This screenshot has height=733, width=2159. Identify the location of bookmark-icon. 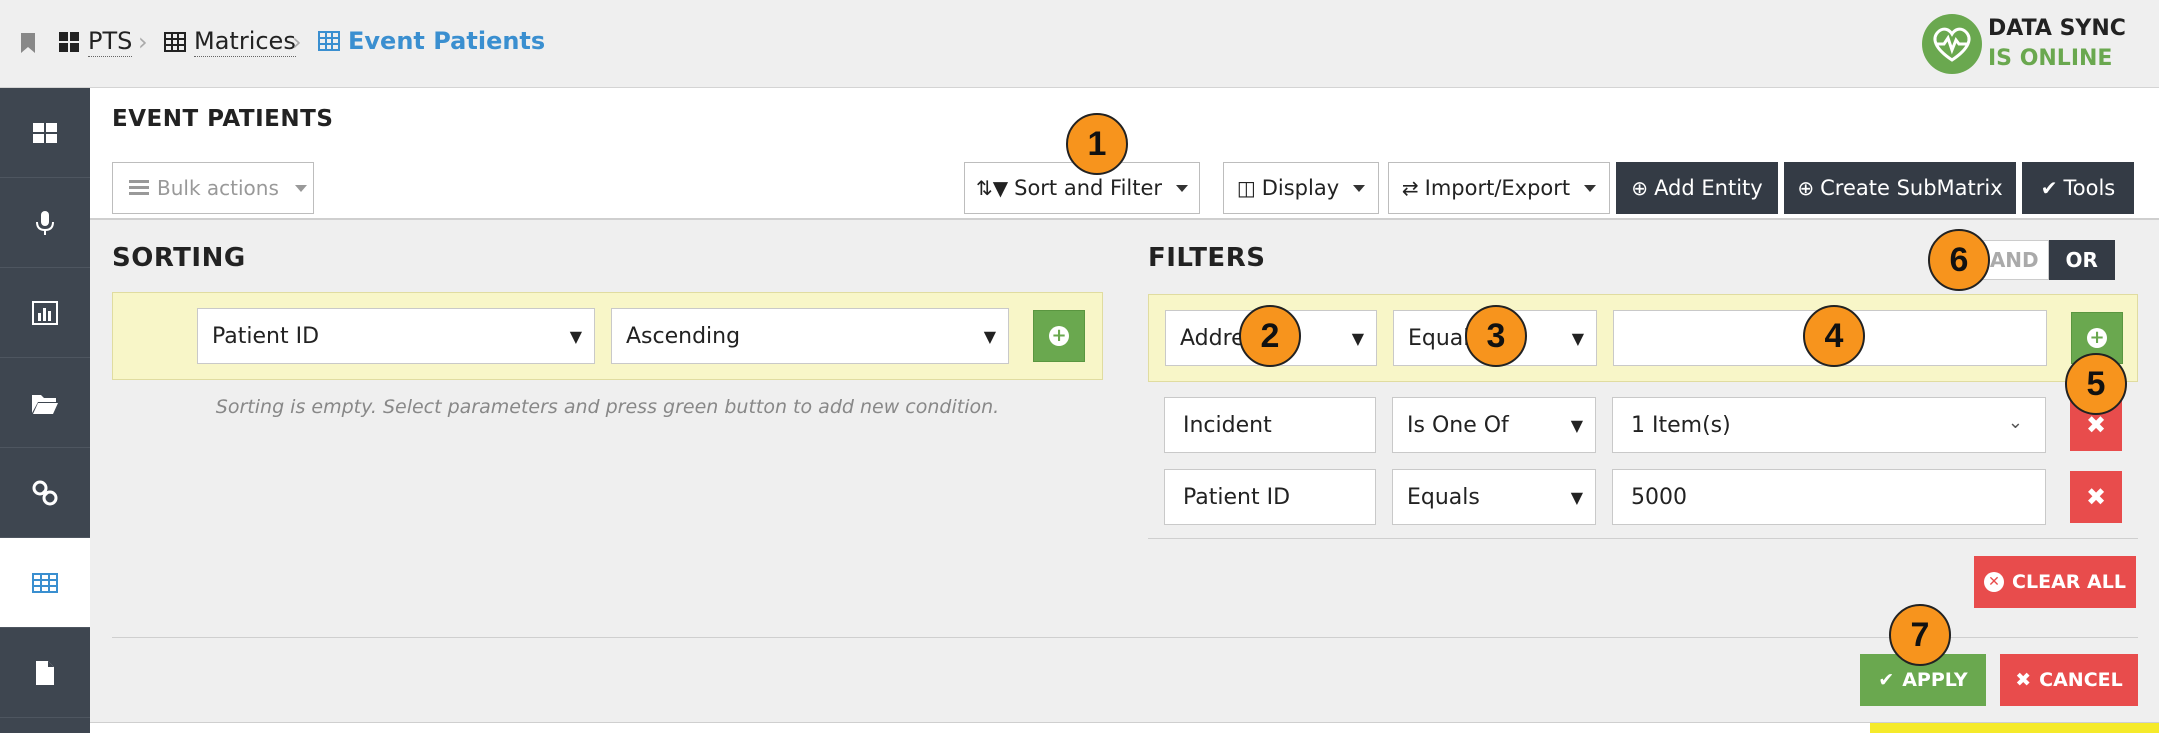
(28, 43).